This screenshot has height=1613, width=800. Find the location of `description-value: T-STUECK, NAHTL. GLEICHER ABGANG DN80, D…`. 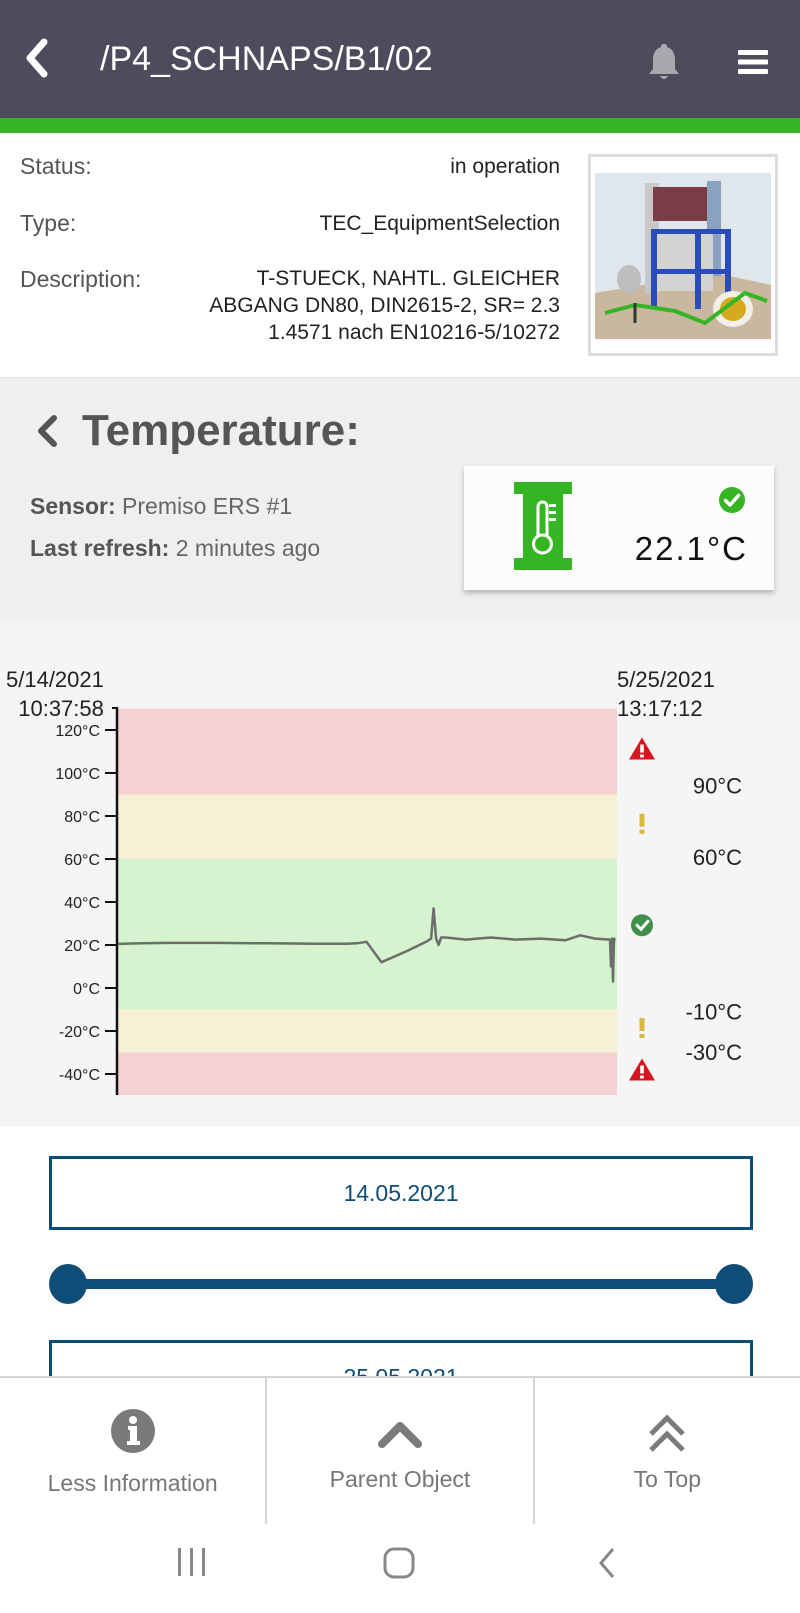

description-value: T-STUECK, NAHTL. GLEICHER ABGANG DN80, D… is located at coordinates (384, 305).